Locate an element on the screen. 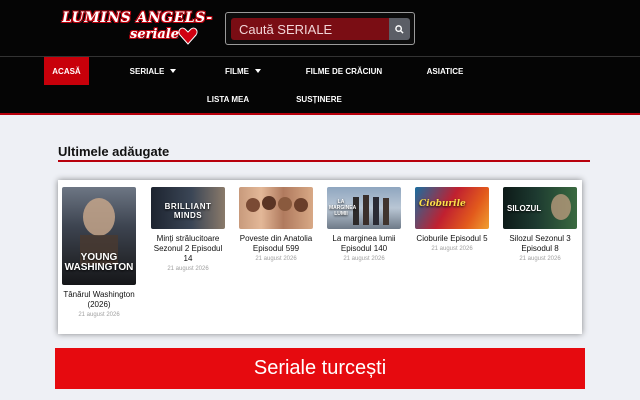 Image resolution: width=640 pixels, height=400 pixels. nav-divider is located at coordinates (320, 114).